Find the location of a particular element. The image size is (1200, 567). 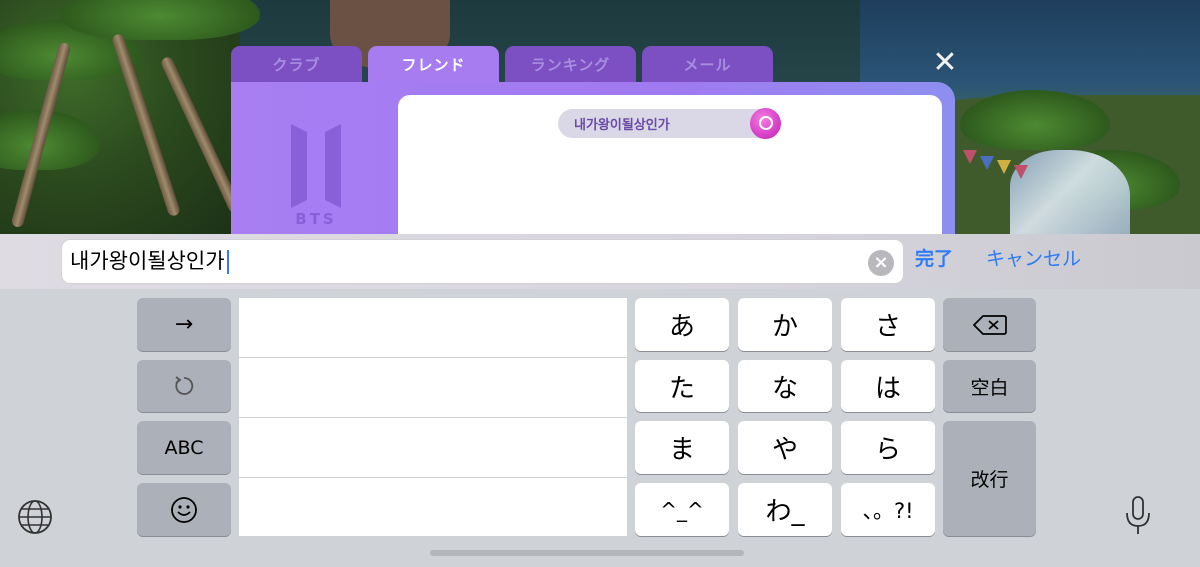

undo-key is located at coordinates (184, 386).